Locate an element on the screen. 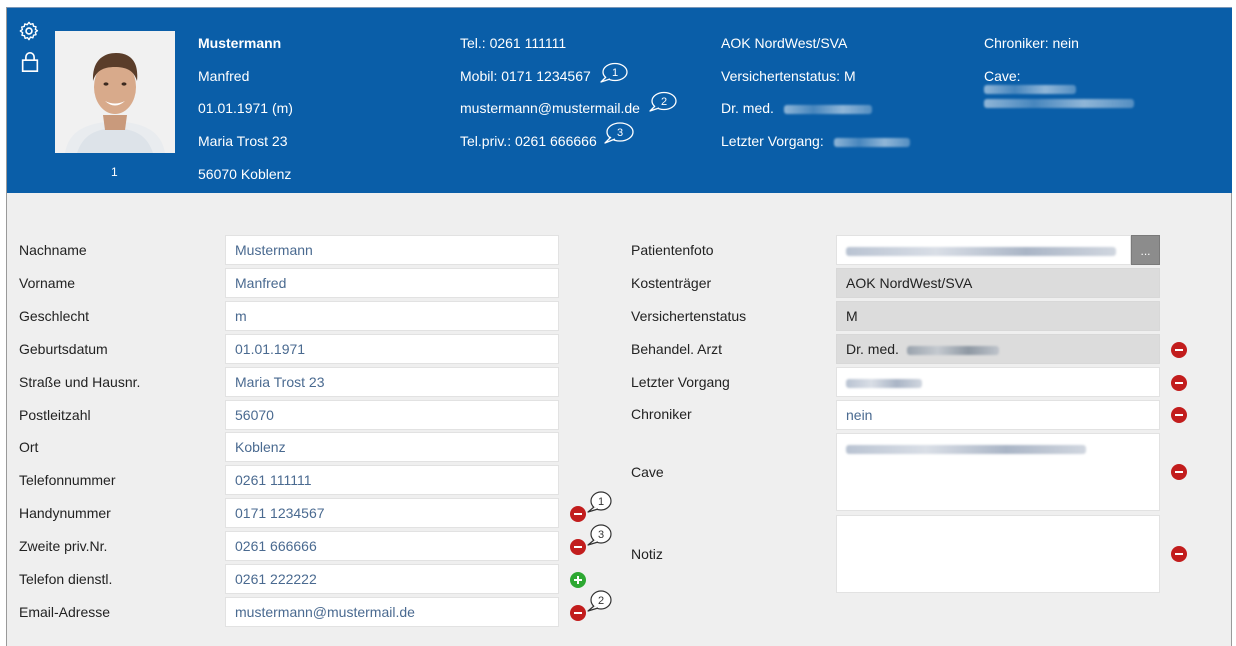  field-label: Ort is located at coordinates (29, 447).